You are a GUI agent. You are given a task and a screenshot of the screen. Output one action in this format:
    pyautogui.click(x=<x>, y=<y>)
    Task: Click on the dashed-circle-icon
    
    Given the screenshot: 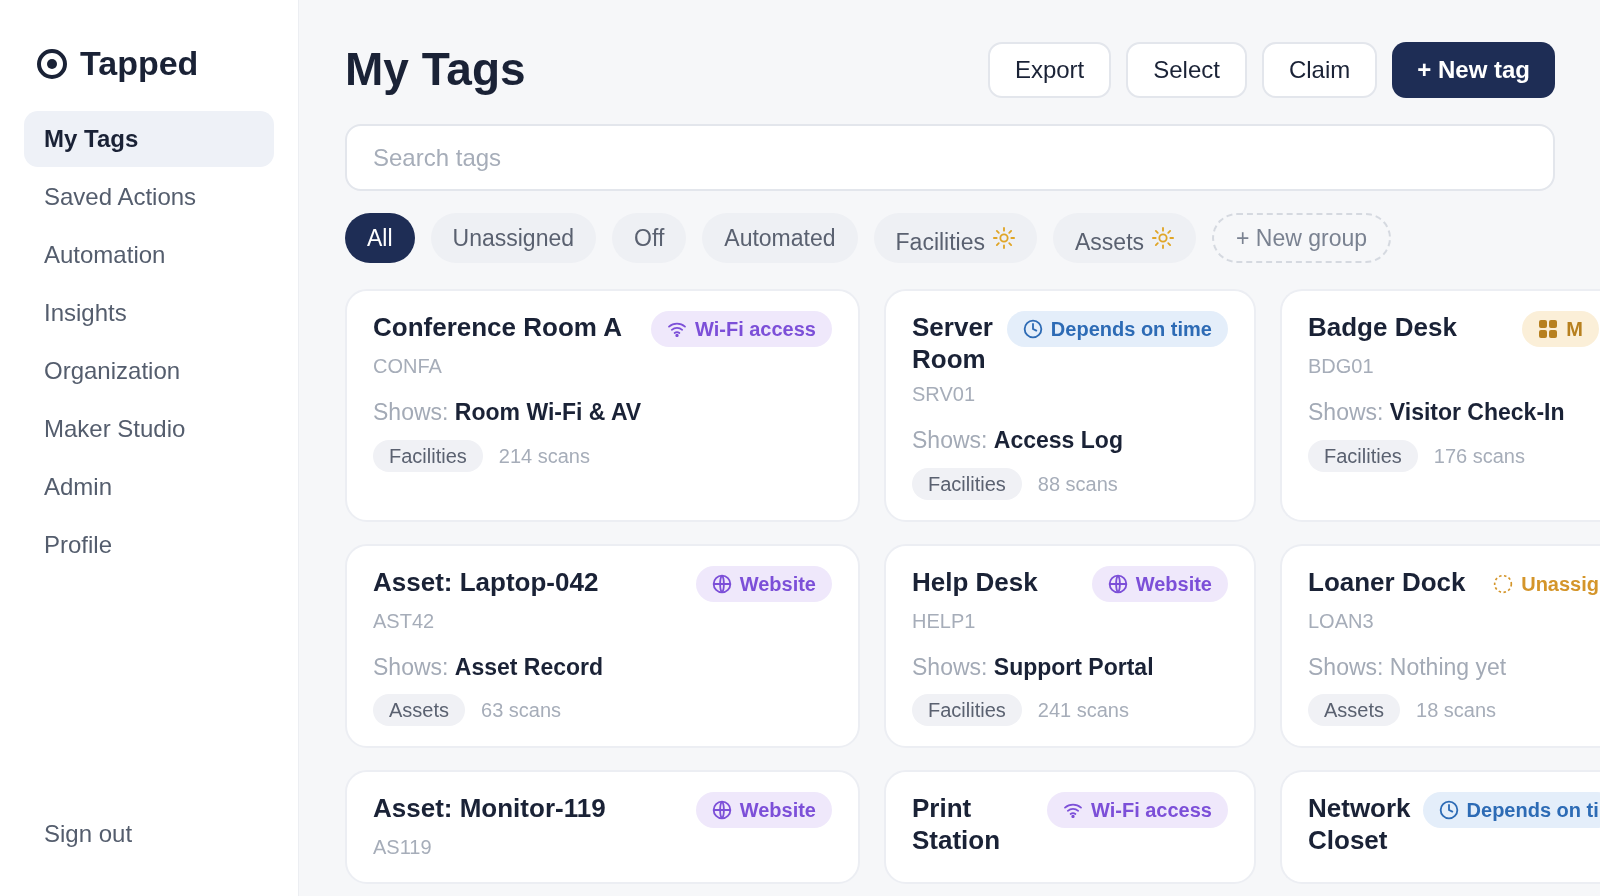 What is the action you would take?
    pyautogui.click(x=1503, y=583)
    